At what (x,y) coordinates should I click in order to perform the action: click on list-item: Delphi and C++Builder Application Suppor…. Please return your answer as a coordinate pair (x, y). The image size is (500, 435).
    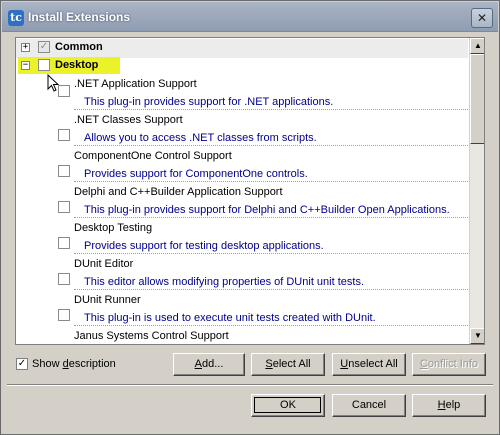
    Looking at the image, I should click on (242, 202).